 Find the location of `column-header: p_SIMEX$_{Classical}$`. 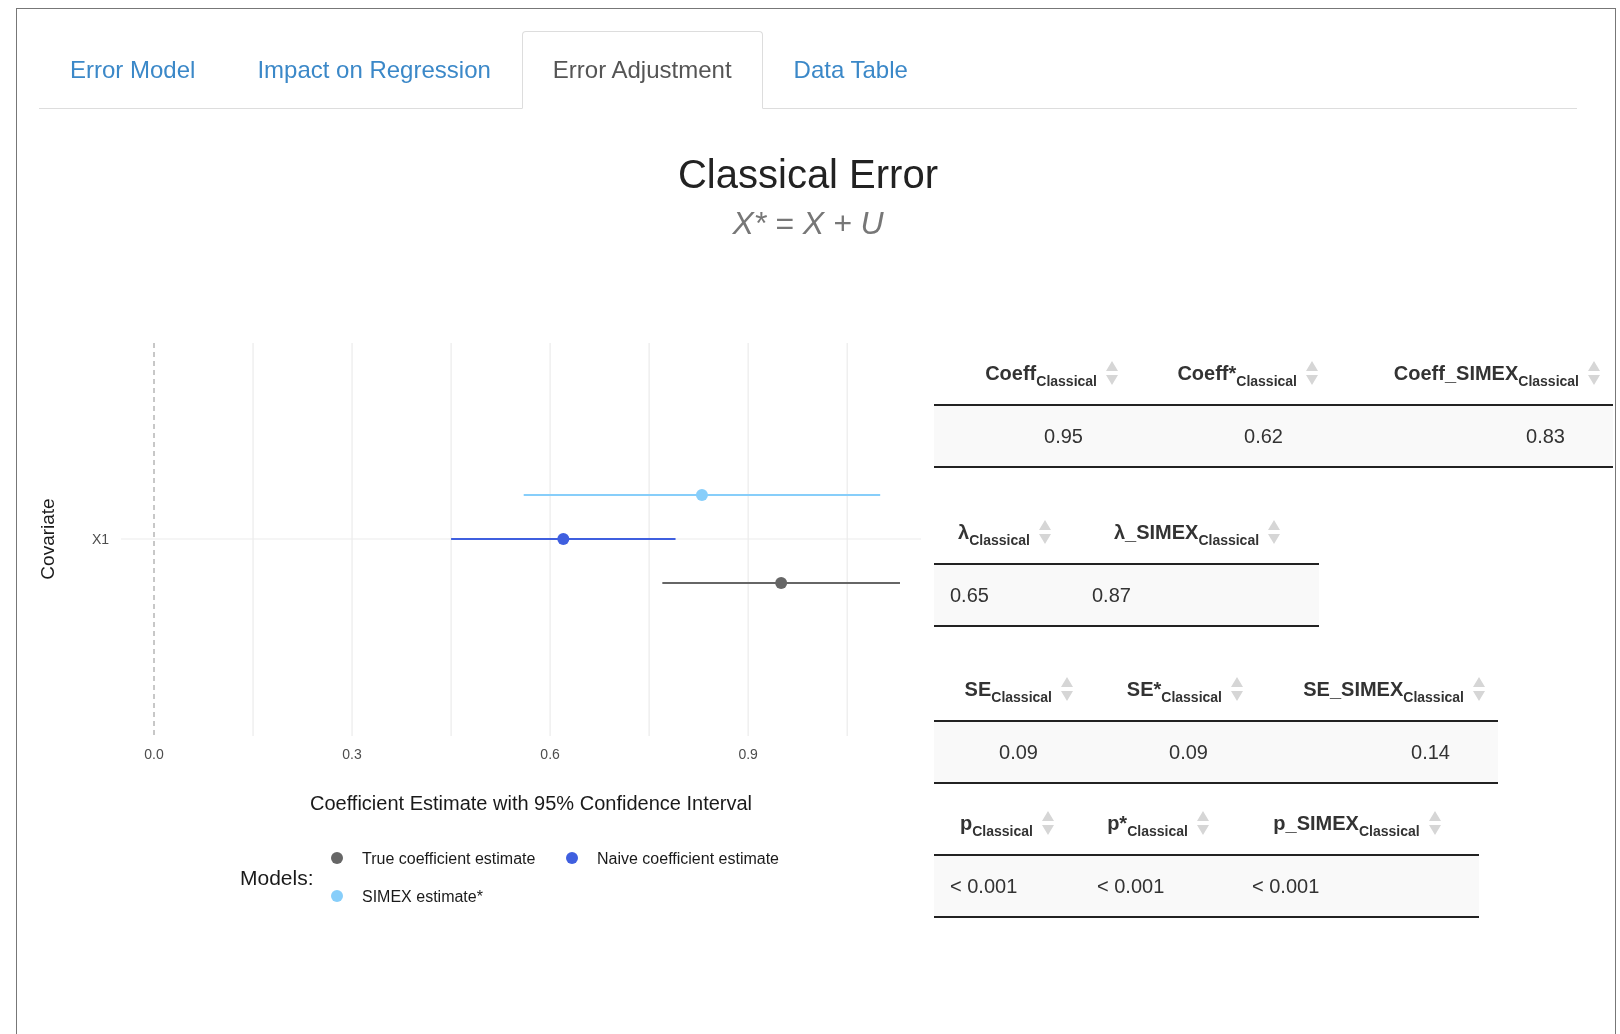

column-header: p_SIMEX$_{Classical}$ is located at coordinates (1357, 823).